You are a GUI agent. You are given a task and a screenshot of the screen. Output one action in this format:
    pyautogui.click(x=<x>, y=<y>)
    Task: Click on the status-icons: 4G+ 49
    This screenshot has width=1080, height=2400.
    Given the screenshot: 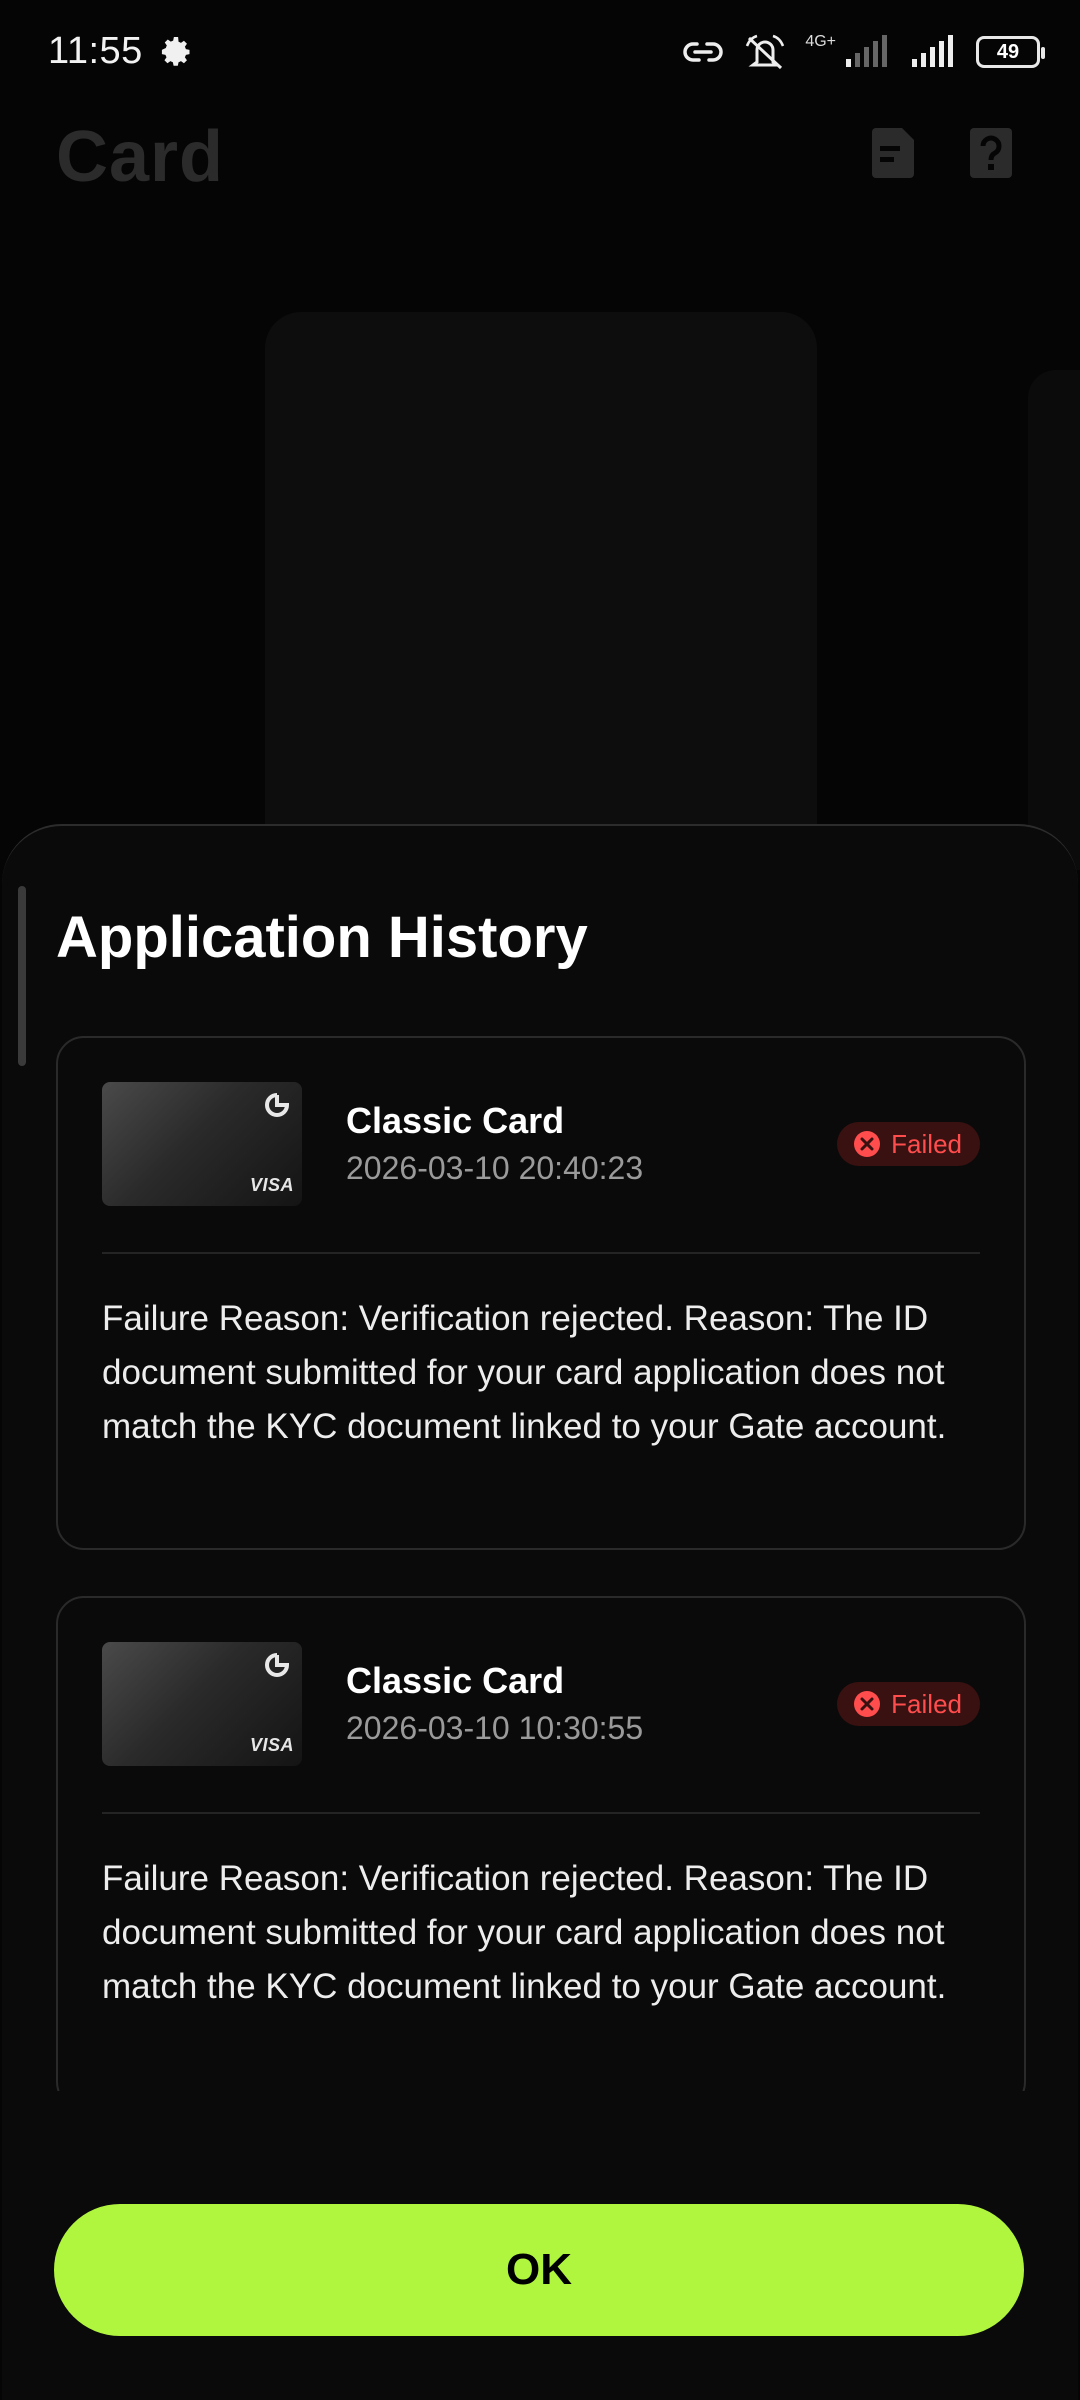 What is the action you would take?
    pyautogui.click(x=863, y=52)
    